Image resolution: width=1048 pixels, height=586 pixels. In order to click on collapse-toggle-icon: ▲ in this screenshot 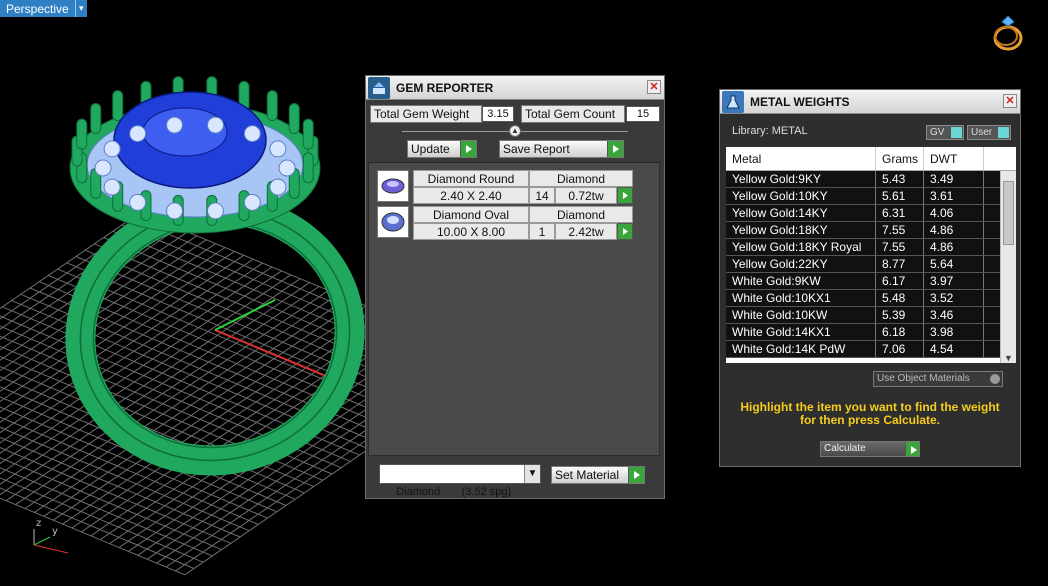, I will do `click(515, 131)`.